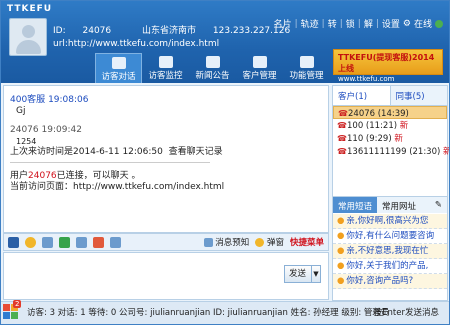 This screenshot has width=450, height=325. I want to click on menu-lock: 锁, so click(350, 23).